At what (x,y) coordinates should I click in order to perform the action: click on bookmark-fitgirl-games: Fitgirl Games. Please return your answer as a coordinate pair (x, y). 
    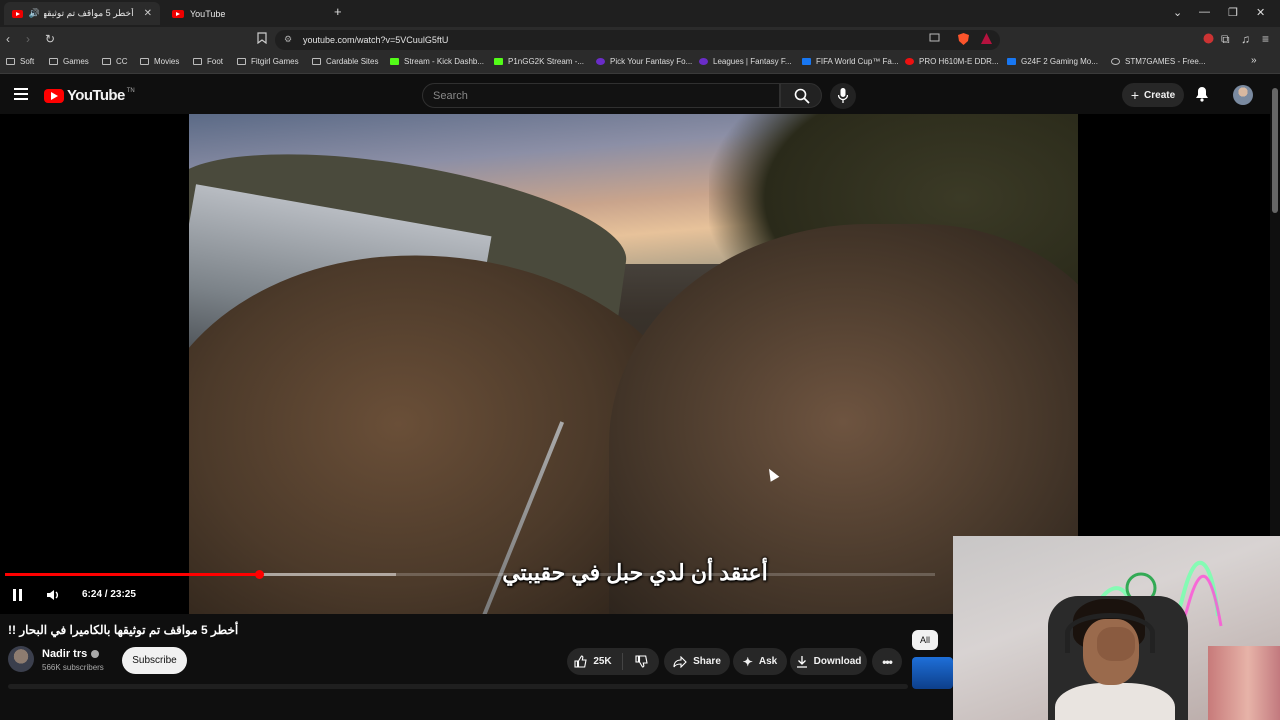
    Looking at the image, I should click on (268, 61).